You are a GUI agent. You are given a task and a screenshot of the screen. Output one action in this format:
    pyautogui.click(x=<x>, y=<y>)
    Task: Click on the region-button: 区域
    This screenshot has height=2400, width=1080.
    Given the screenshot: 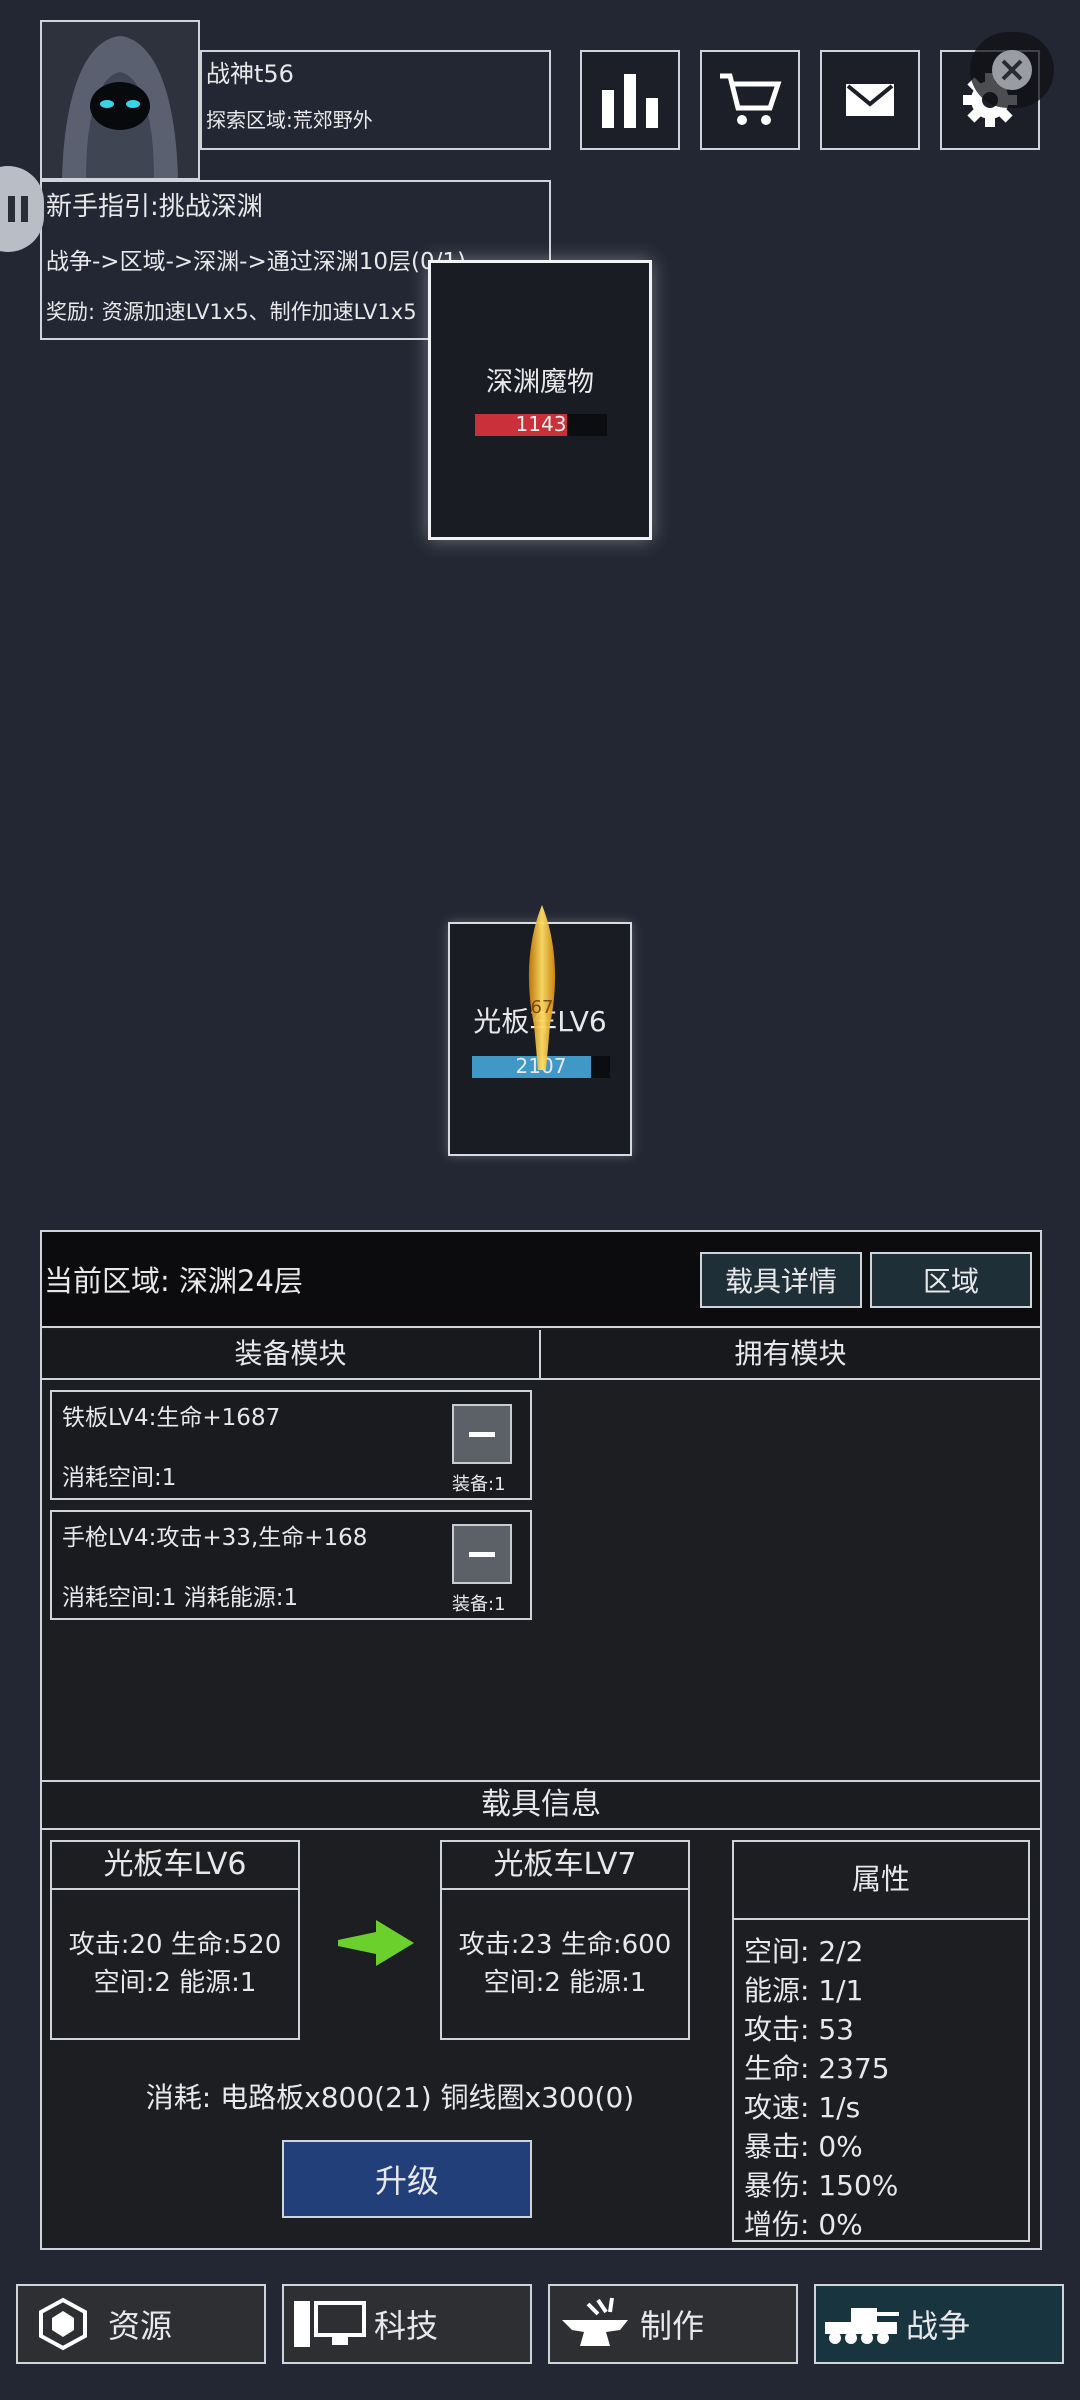 What is the action you would take?
    pyautogui.click(x=951, y=1280)
    